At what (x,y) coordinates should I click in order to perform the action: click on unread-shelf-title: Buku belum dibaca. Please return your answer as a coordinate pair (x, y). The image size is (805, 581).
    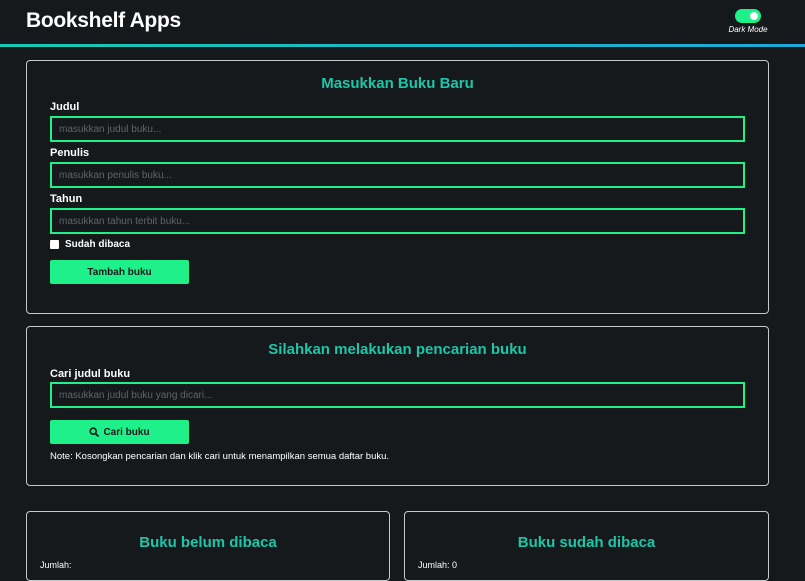
    Looking at the image, I should click on (208, 542).